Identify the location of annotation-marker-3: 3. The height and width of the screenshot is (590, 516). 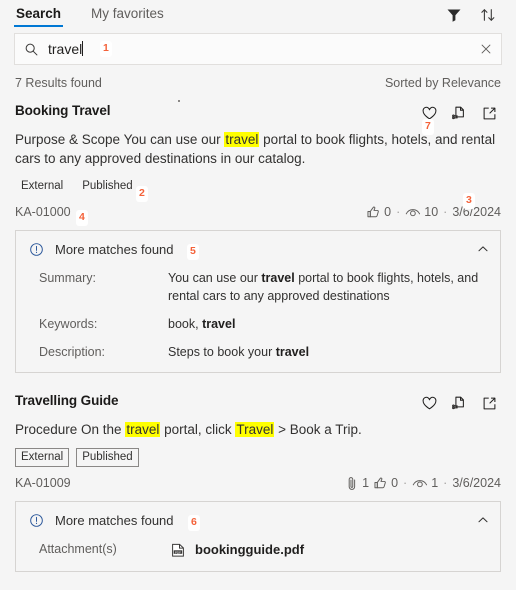
(469, 201).